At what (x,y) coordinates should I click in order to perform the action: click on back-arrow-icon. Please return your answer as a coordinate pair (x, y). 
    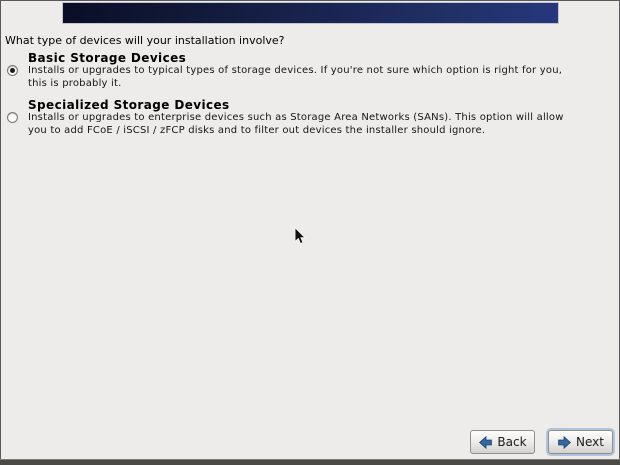
    Looking at the image, I should click on (486, 442).